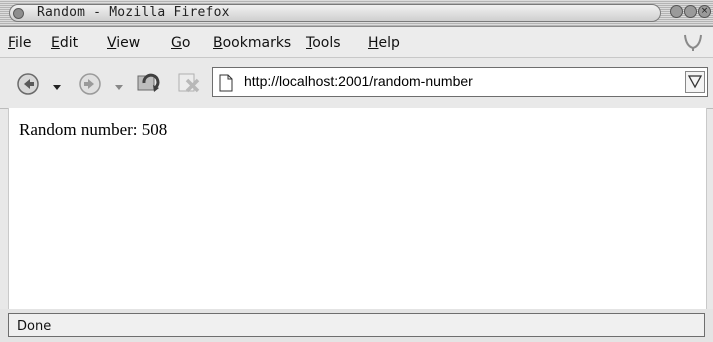 This screenshot has width=713, height=342. What do you see at coordinates (90, 84) in the screenshot?
I see `forward-icon` at bounding box center [90, 84].